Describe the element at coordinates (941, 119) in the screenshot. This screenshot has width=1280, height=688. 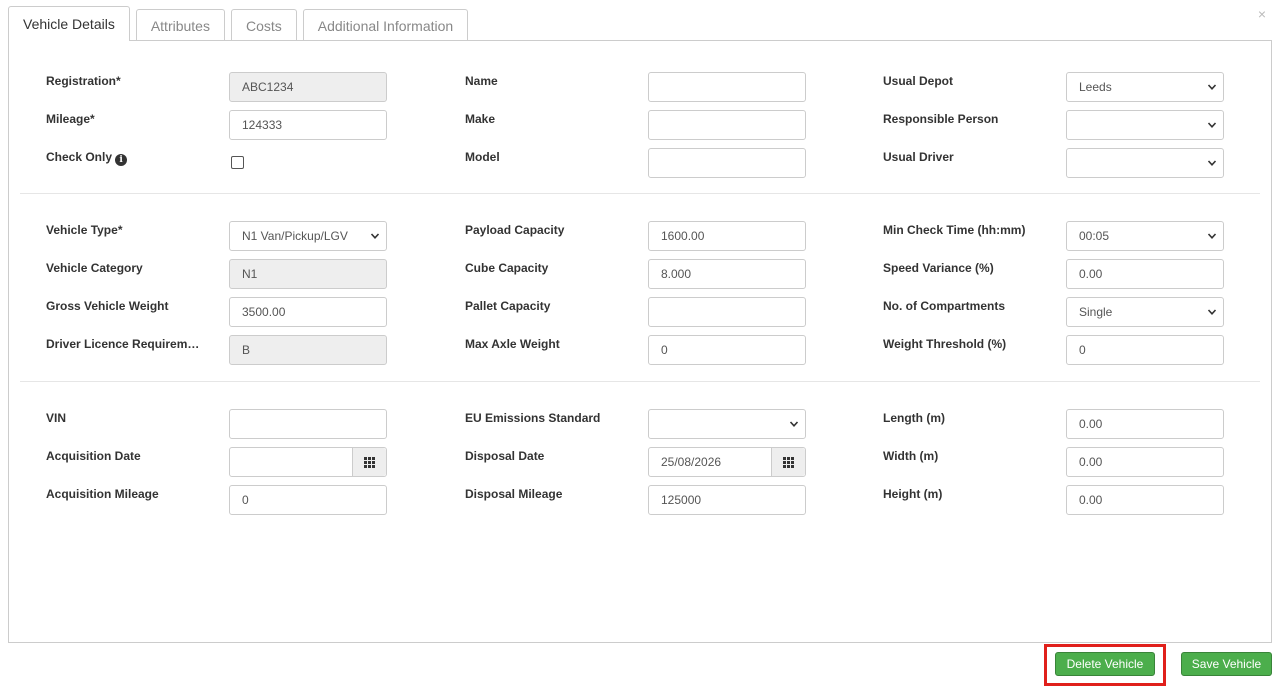
I see `responsible-person-label: Responsible Person` at that location.